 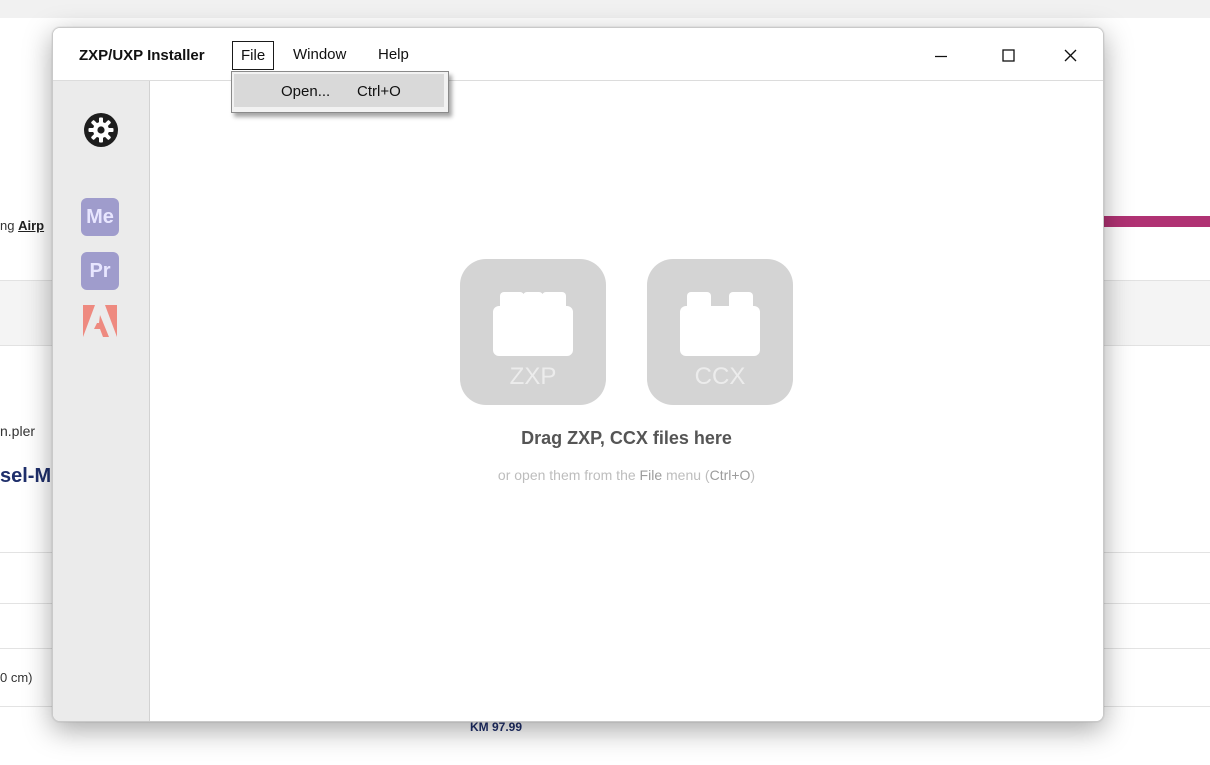 I want to click on gear-icon, so click(x=101, y=130).